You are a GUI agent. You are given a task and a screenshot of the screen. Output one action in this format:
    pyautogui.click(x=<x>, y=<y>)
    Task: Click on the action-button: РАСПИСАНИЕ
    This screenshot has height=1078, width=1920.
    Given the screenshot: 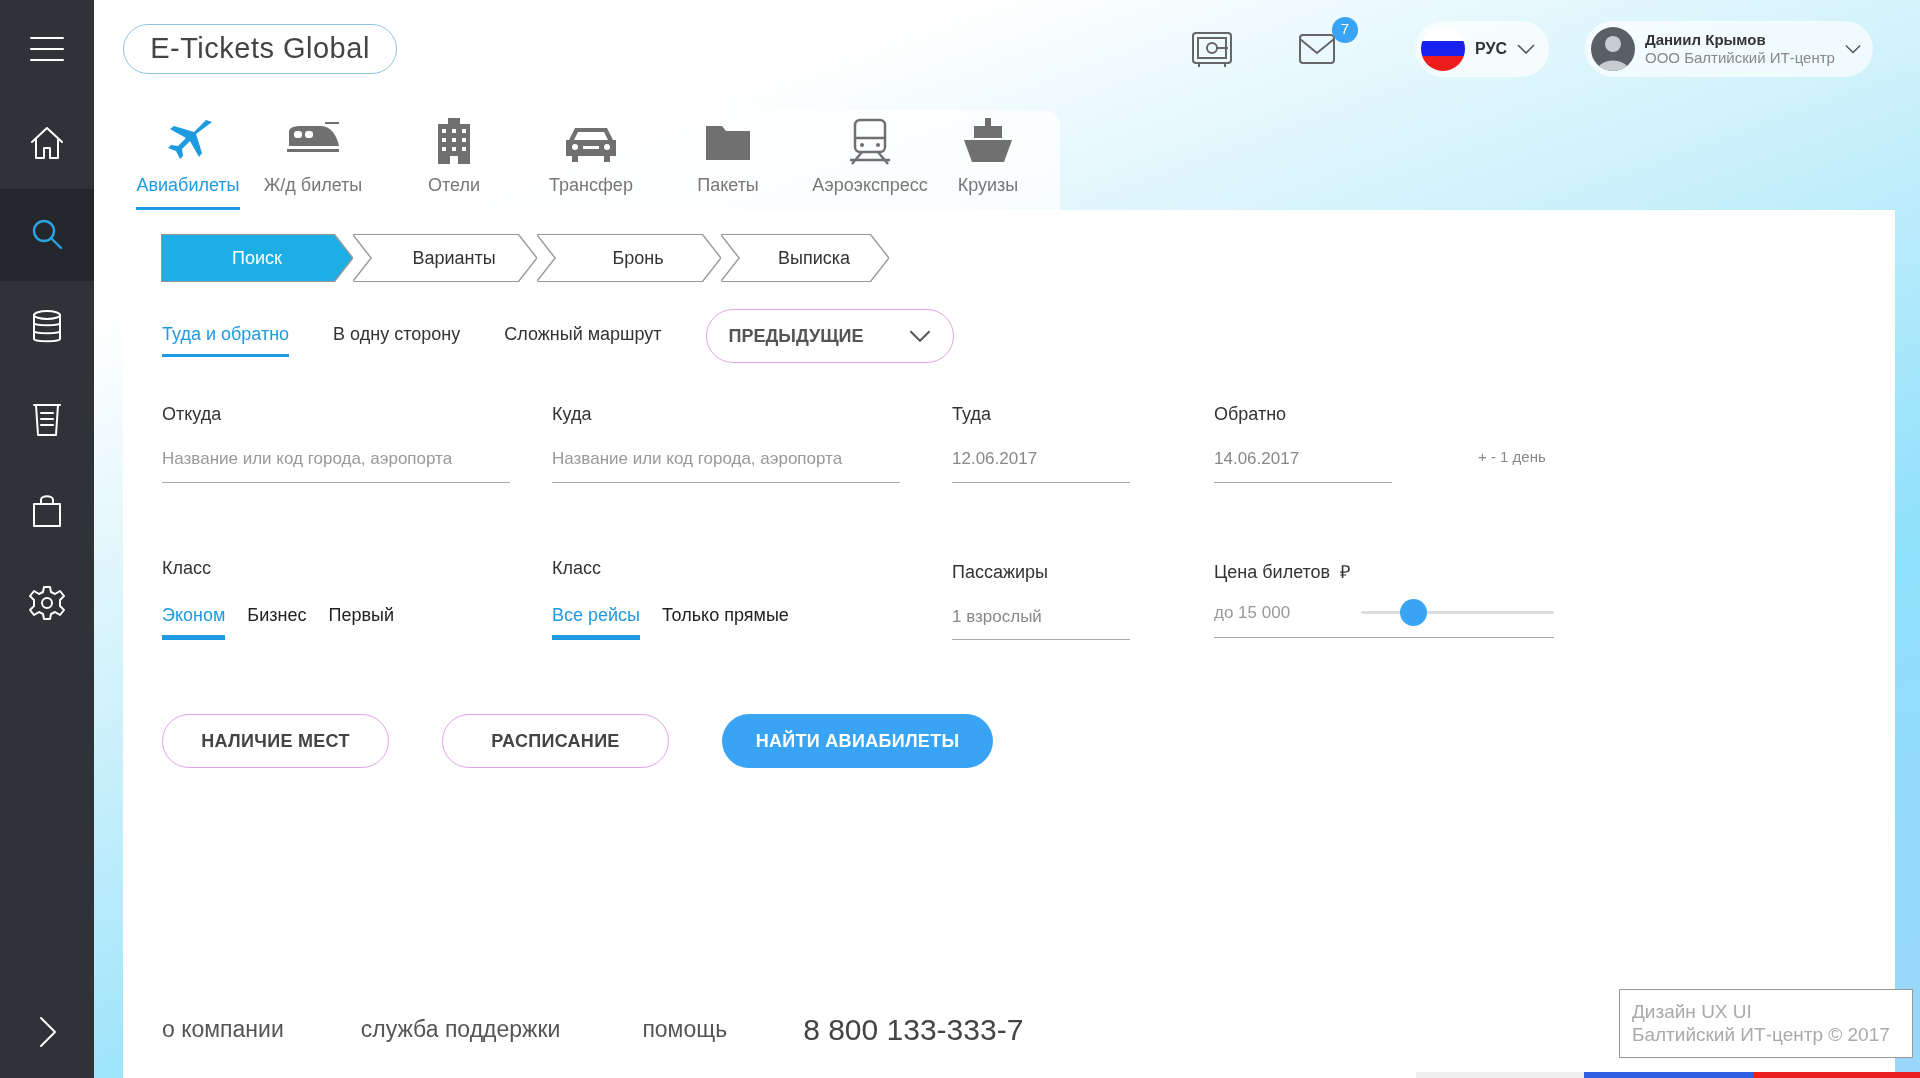 What is the action you would take?
    pyautogui.click(x=555, y=741)
    